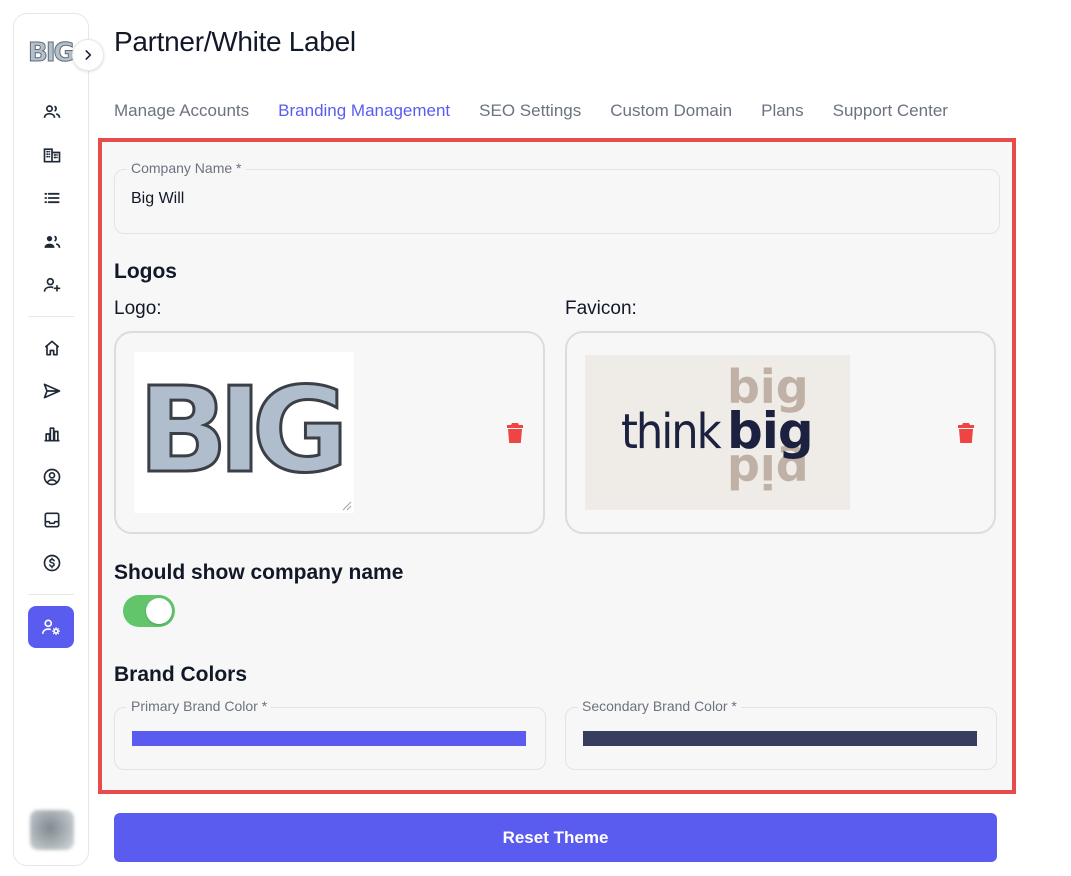 Image resolution: width=1071 pixels, height=876 pixels. What do you see at coordinates (186, 168) in the screenshot?
I see `company-name-label: Company Name *` at bounding box center [186, 168].